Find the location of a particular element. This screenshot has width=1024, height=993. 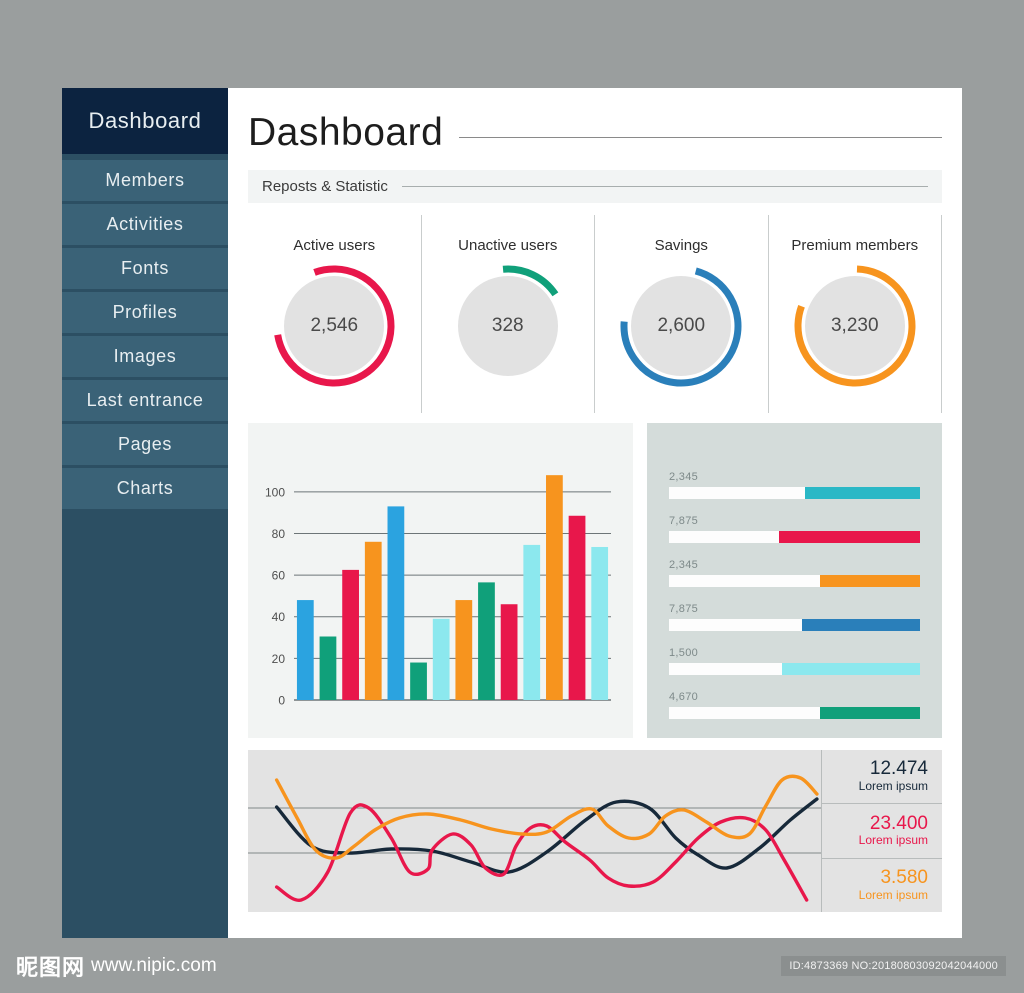

page-title-row: Dashboard is located at coordinates (595, 133).